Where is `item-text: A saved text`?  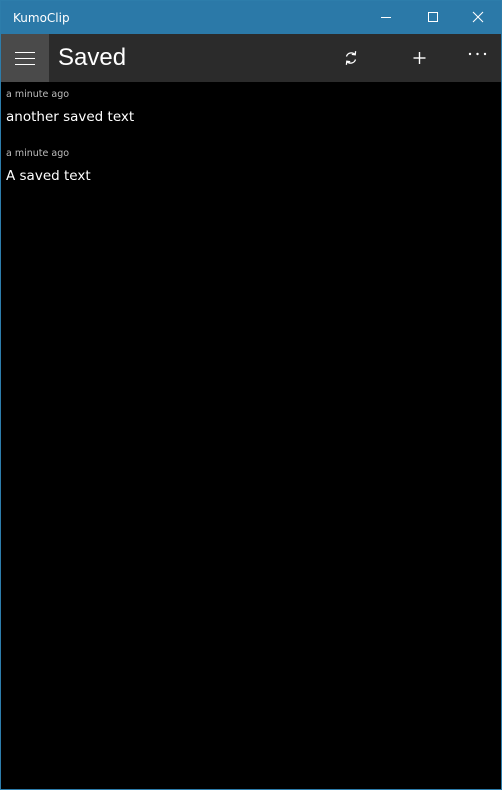
item-text: A saved text is located at coordinates (48, 176).